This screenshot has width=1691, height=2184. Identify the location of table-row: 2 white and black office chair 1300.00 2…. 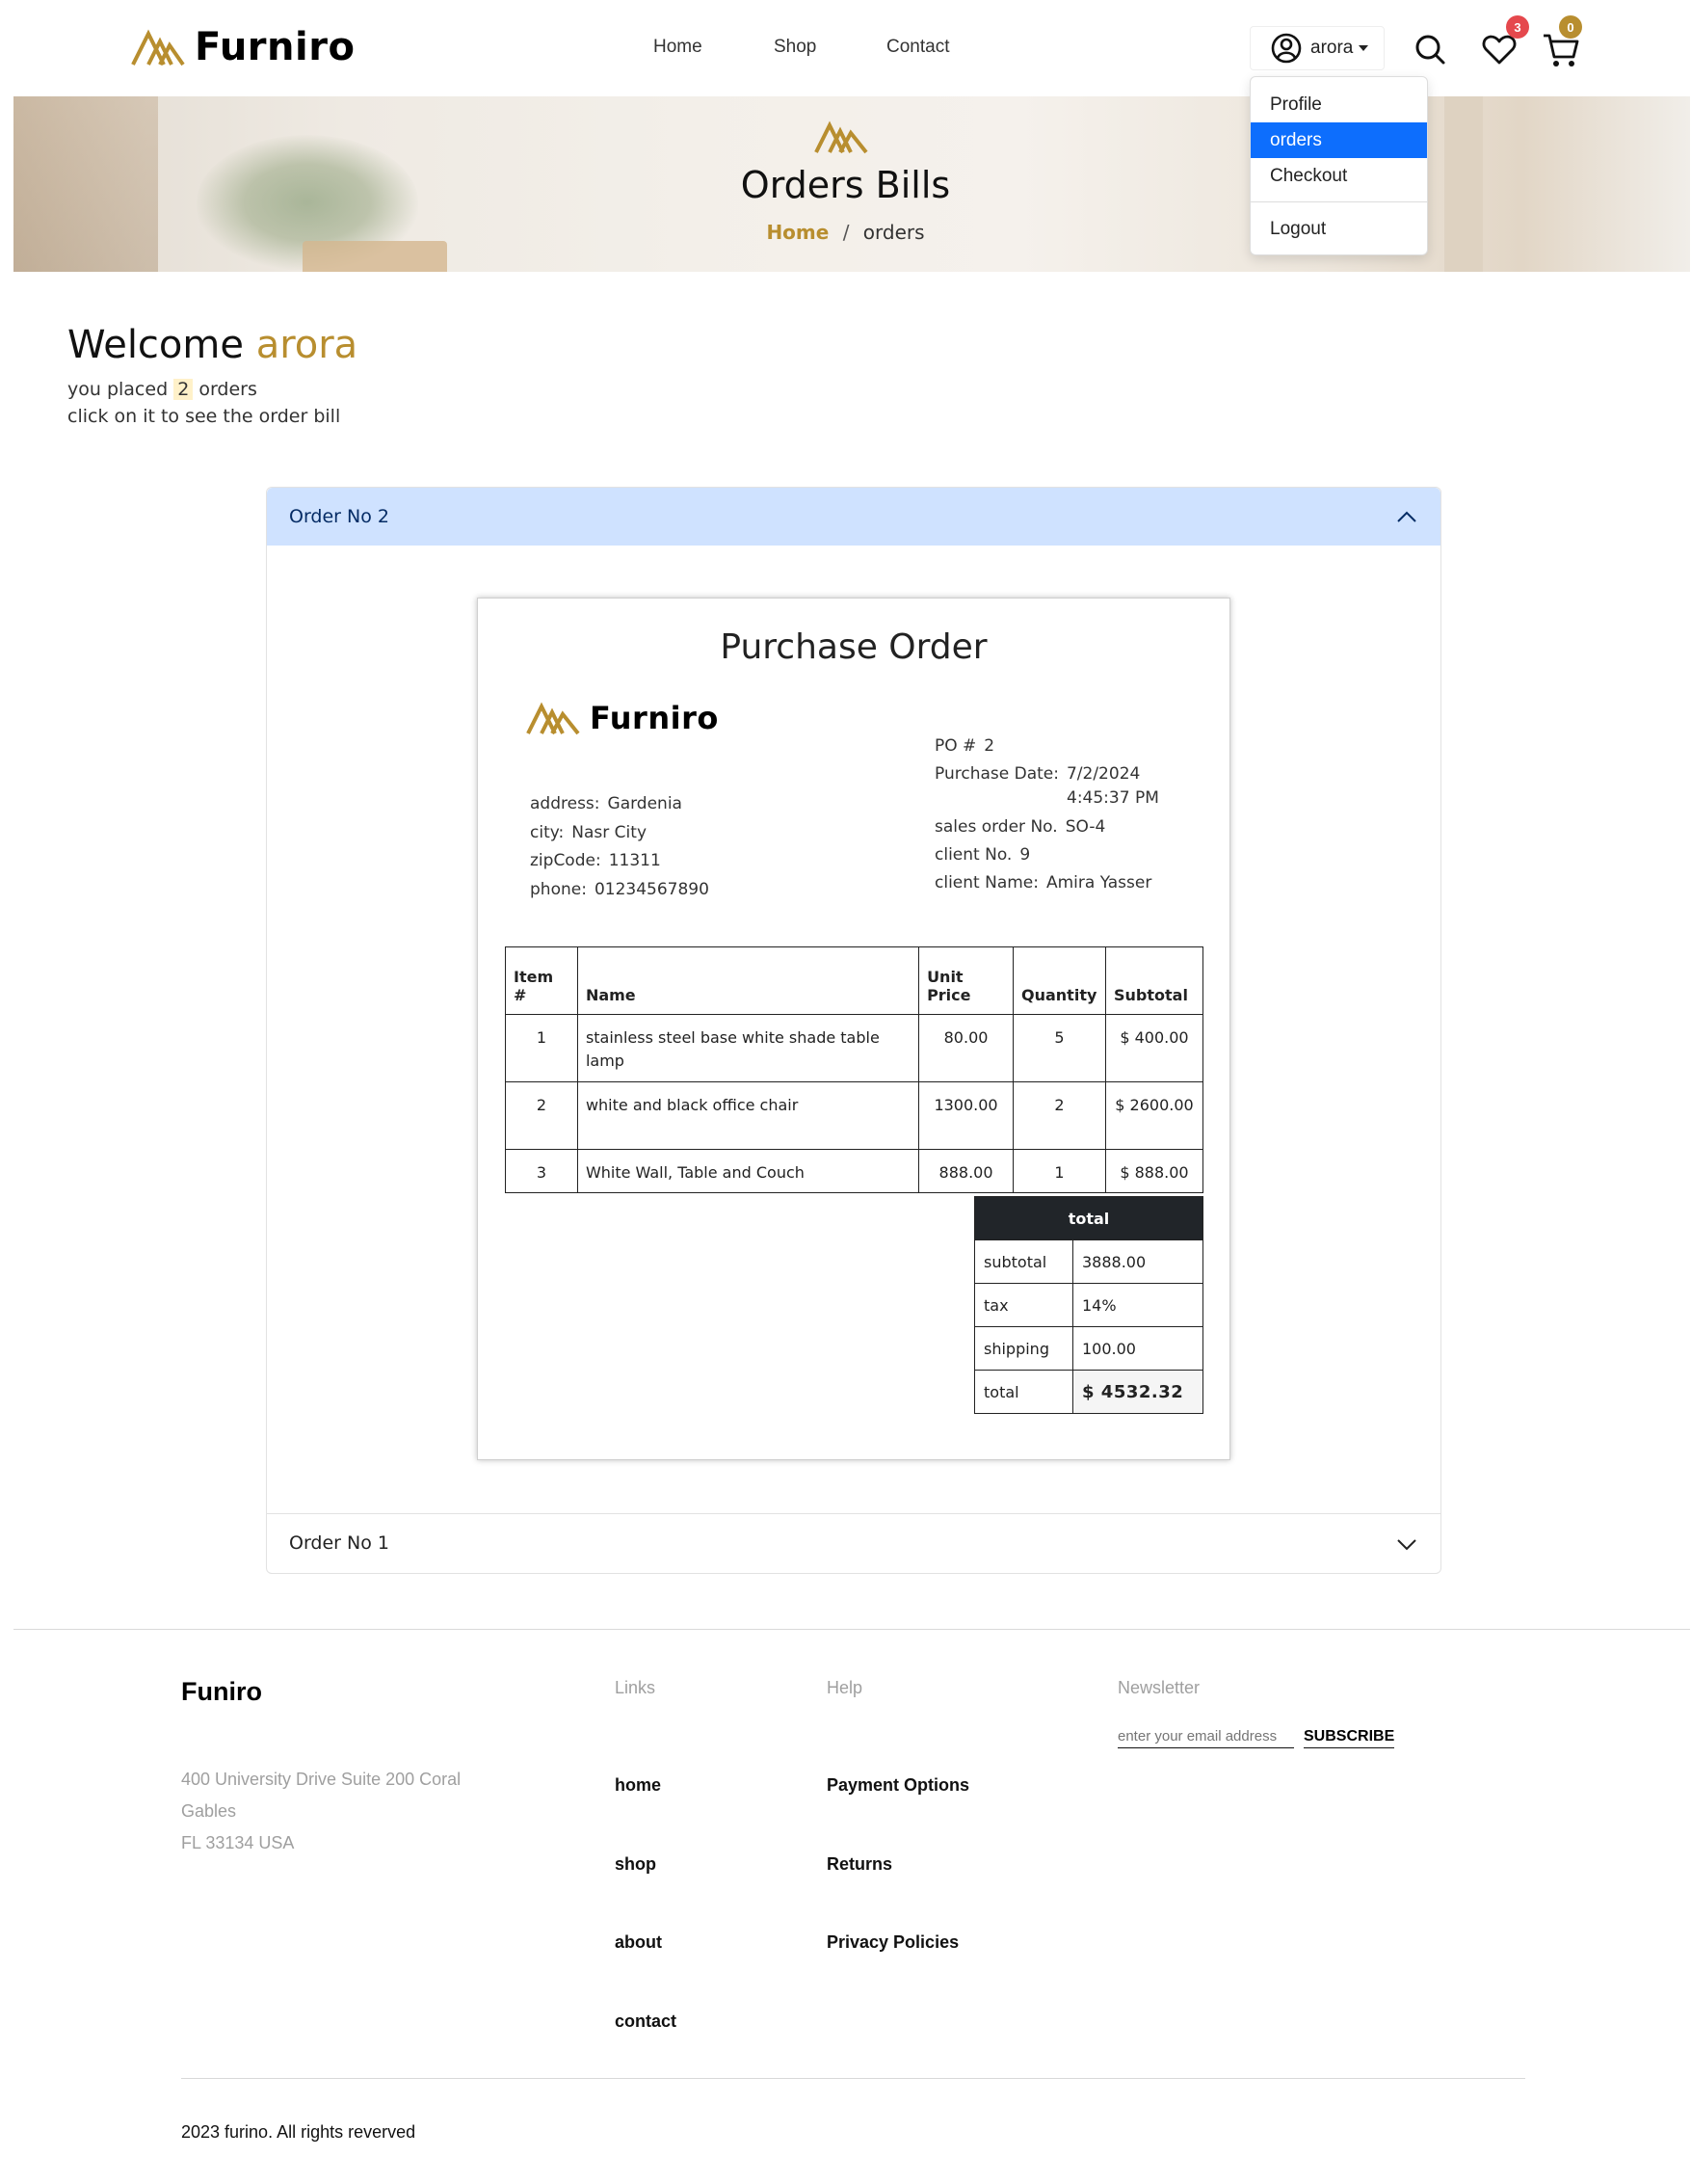
(854, 1115).